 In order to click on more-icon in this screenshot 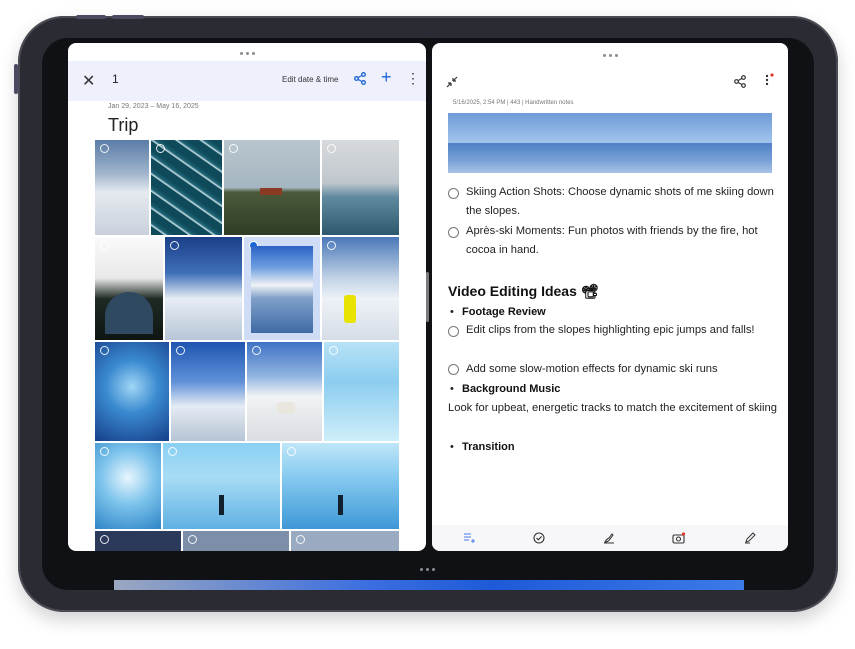, I will do `click(770, 82)`.